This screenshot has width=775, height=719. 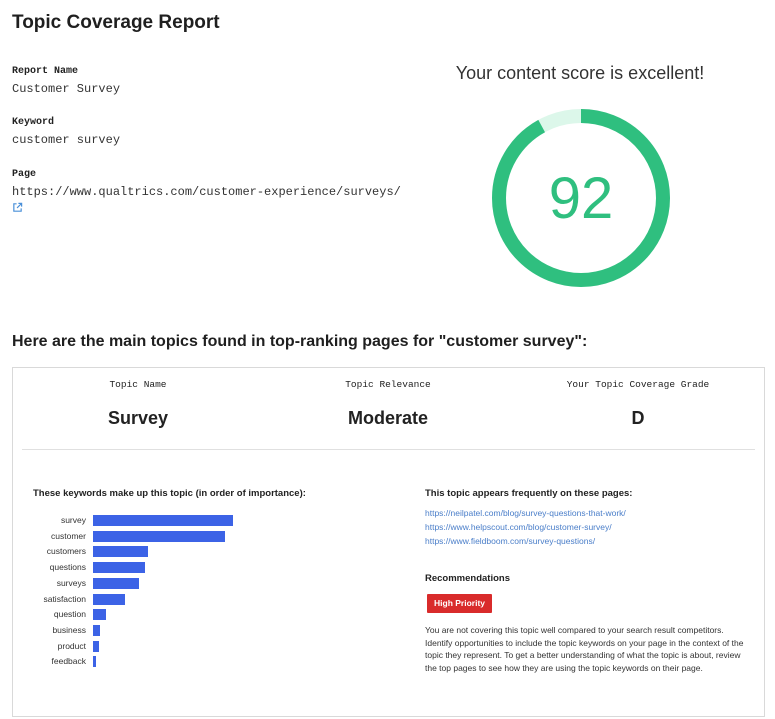 What do you see at coordinates (45, 71) in the screenshot?
I see `report-name-label: Report Name` at bounding box center [45, 71].